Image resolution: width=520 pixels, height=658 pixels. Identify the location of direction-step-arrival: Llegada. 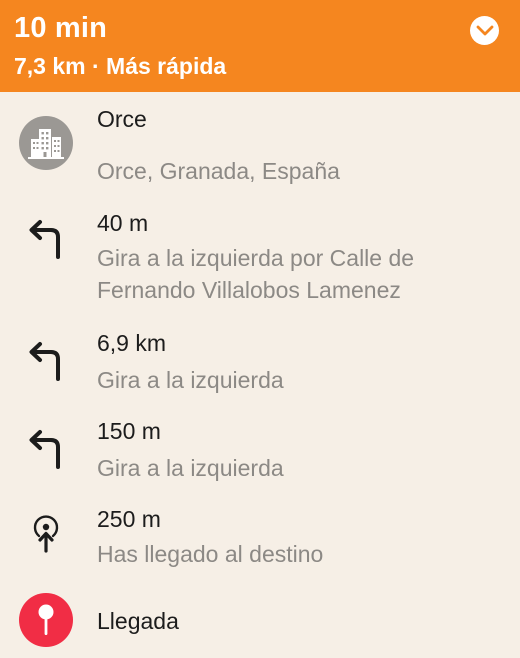
(260, 622).